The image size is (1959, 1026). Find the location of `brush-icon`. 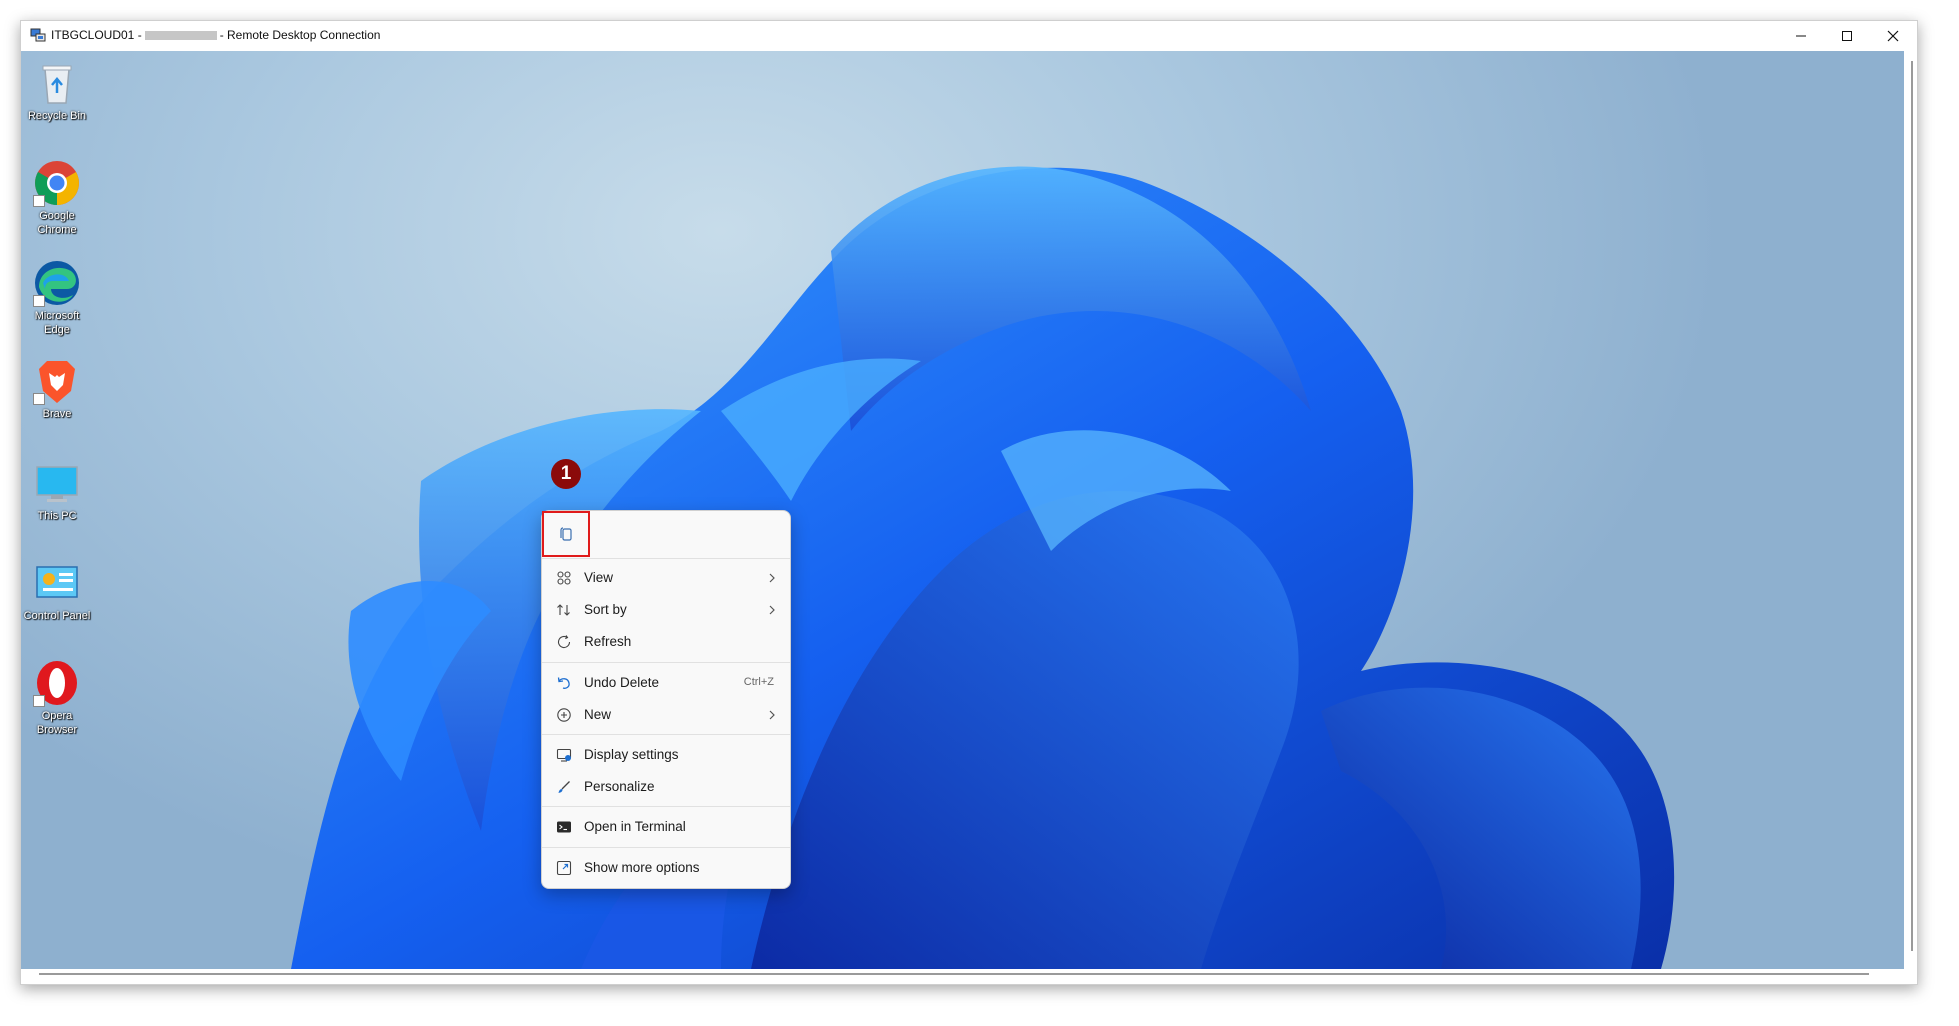

brush-icon is located at coordinates (564, 787).